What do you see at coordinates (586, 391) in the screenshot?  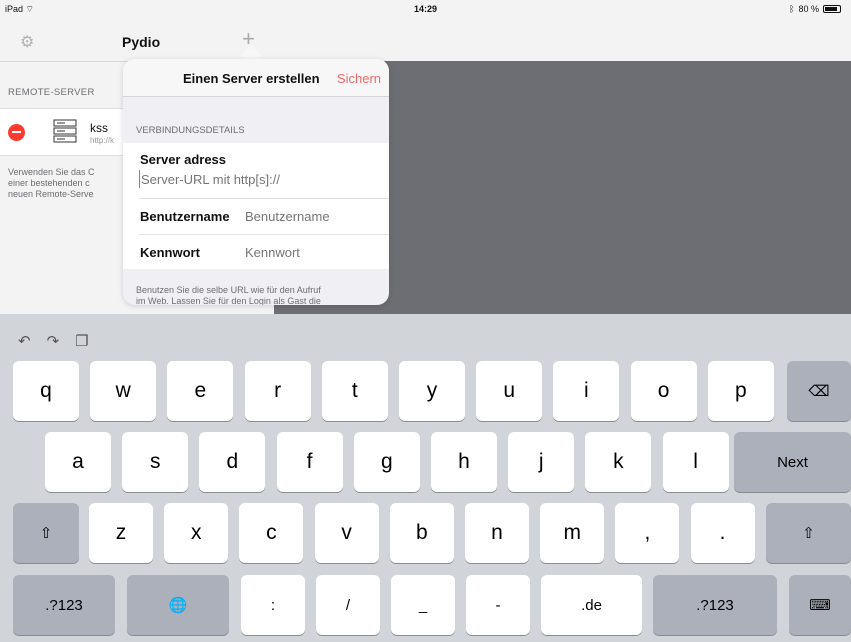 I see `key-i: i` at bounding box center [586, 391].